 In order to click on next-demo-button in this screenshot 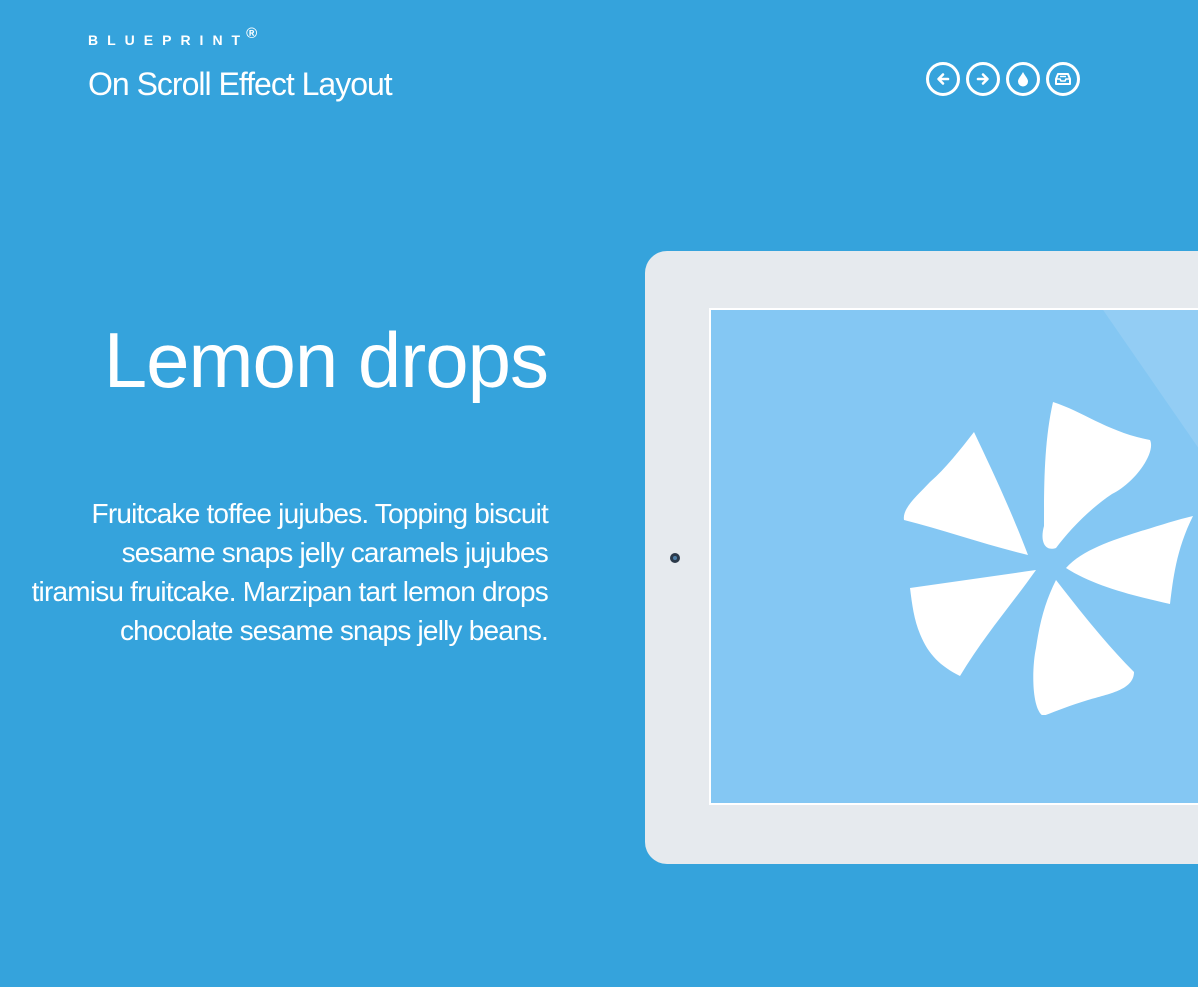, I will do `click(983, 79)`.